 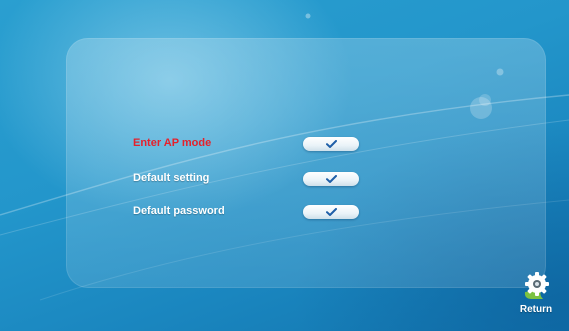 What do you see at coordinates (179, 211) in the screenshot?
I see `default-password-label: Default password` at bounding box center [179, 211].